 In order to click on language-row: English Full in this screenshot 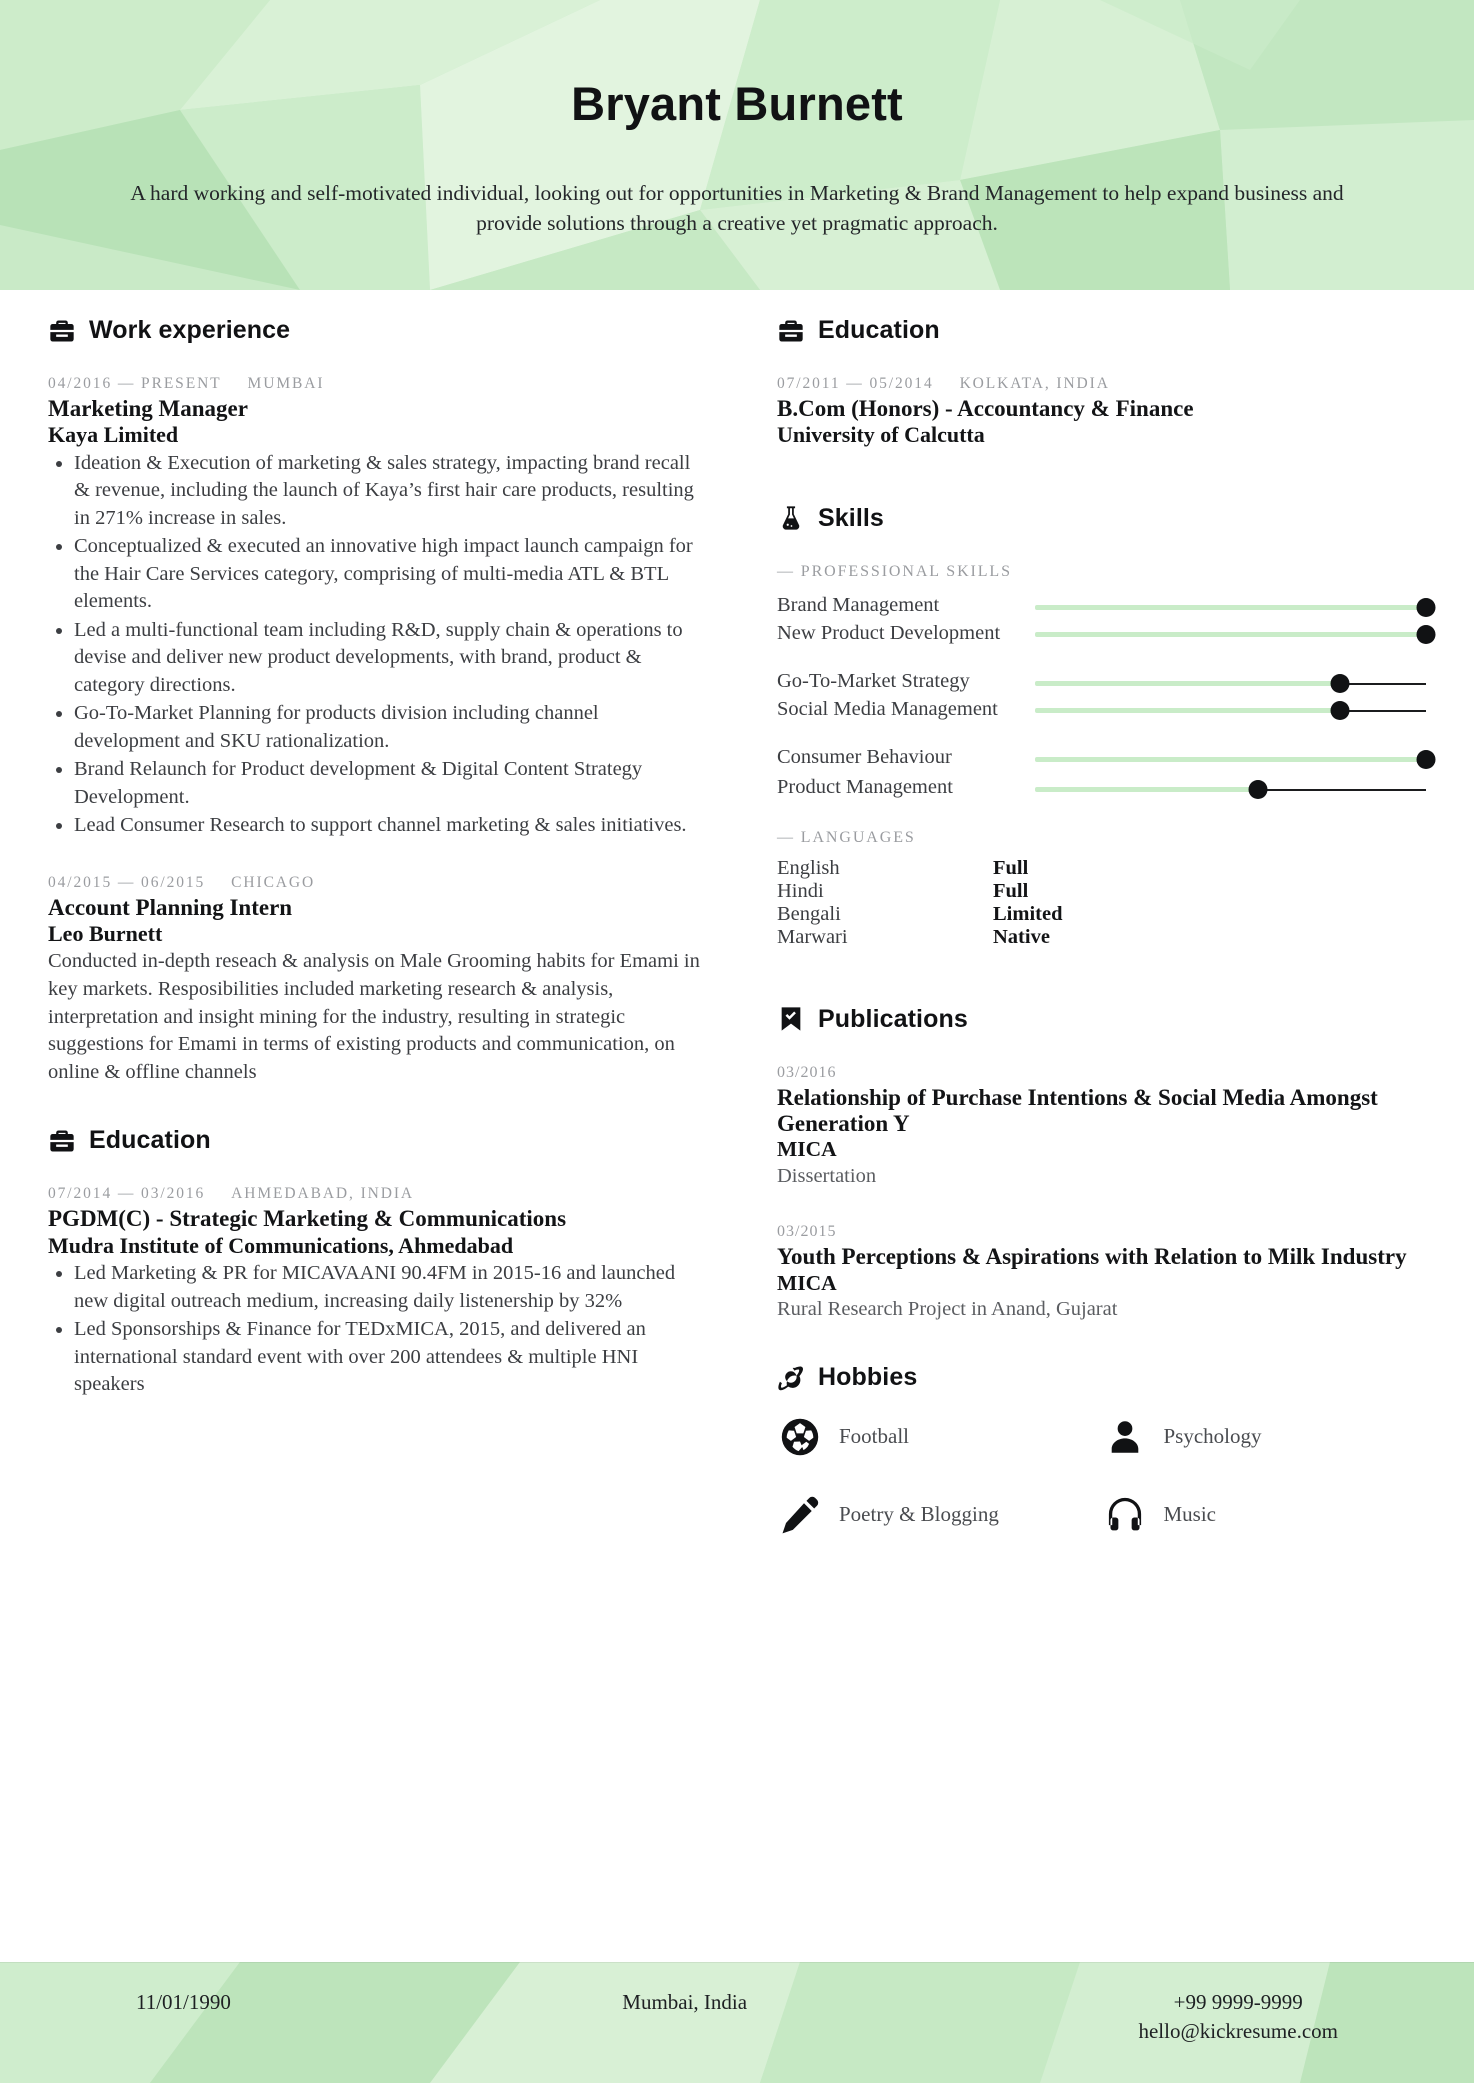, I will do `click(1101, 868)`.